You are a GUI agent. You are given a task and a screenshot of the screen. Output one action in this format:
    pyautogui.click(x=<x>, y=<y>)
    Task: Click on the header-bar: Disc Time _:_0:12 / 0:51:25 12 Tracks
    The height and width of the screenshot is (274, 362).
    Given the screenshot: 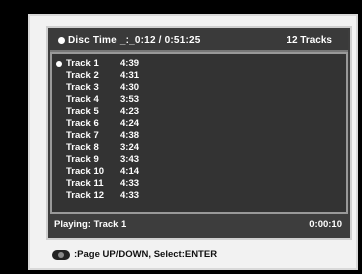 What is the action you would take?
    pyautogui.click(x=199, y=41)
    